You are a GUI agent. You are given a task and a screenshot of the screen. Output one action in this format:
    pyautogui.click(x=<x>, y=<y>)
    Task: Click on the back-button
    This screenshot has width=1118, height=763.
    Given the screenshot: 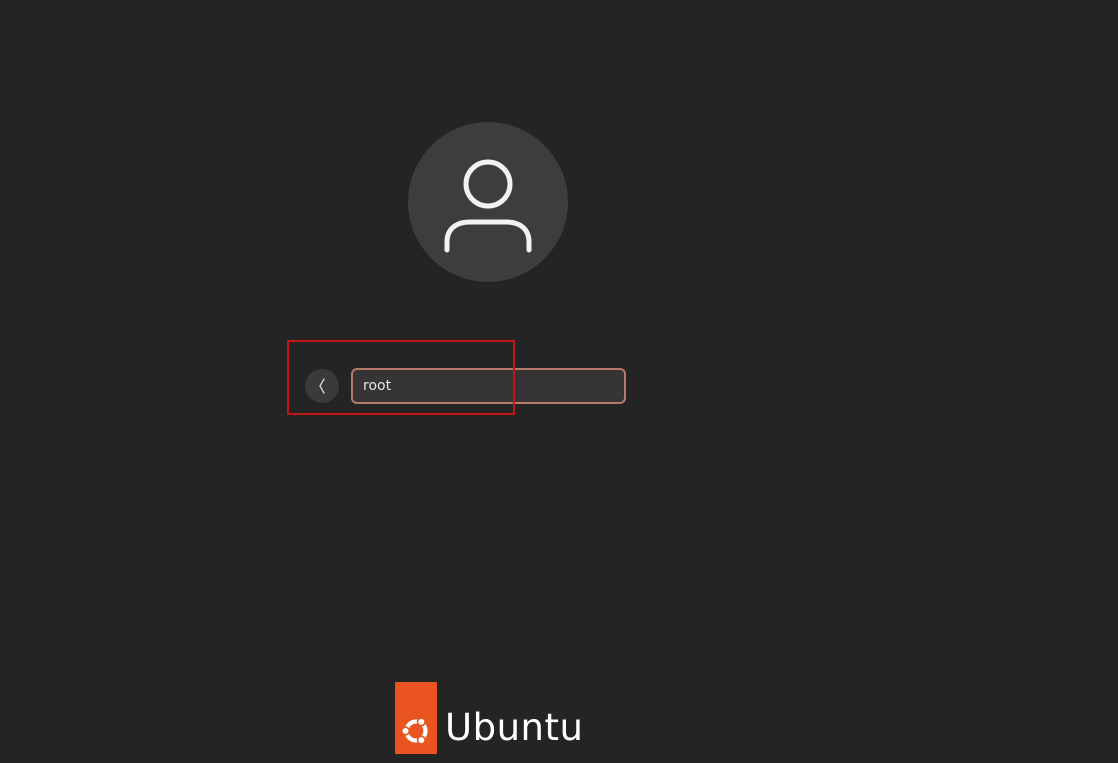 What is the action you would take?
    pyautogui.click(x=322, y=386)
    